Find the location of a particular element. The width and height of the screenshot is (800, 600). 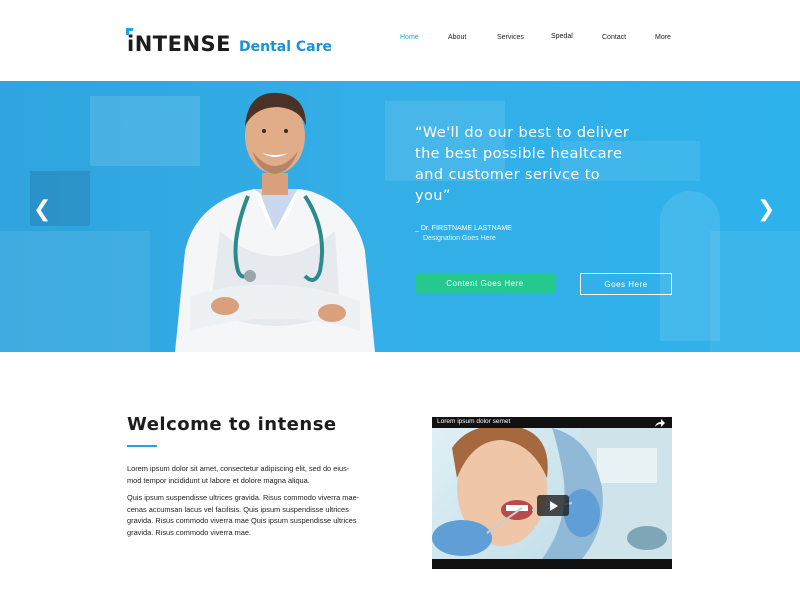

main-nav: Home About Services Spedal Contact More is located at coordinates (400, 40).